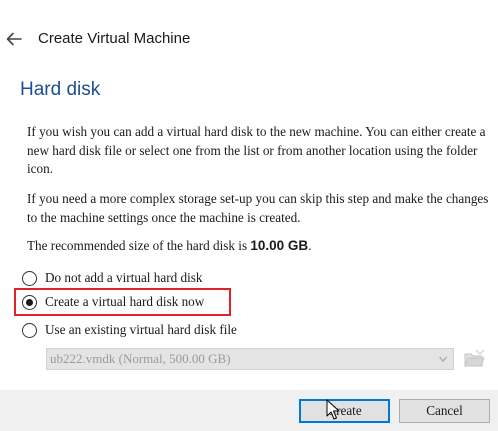  I want to click on radio-existing-disk-label: Use an existing virtual hard disk file, so click(141, 329).